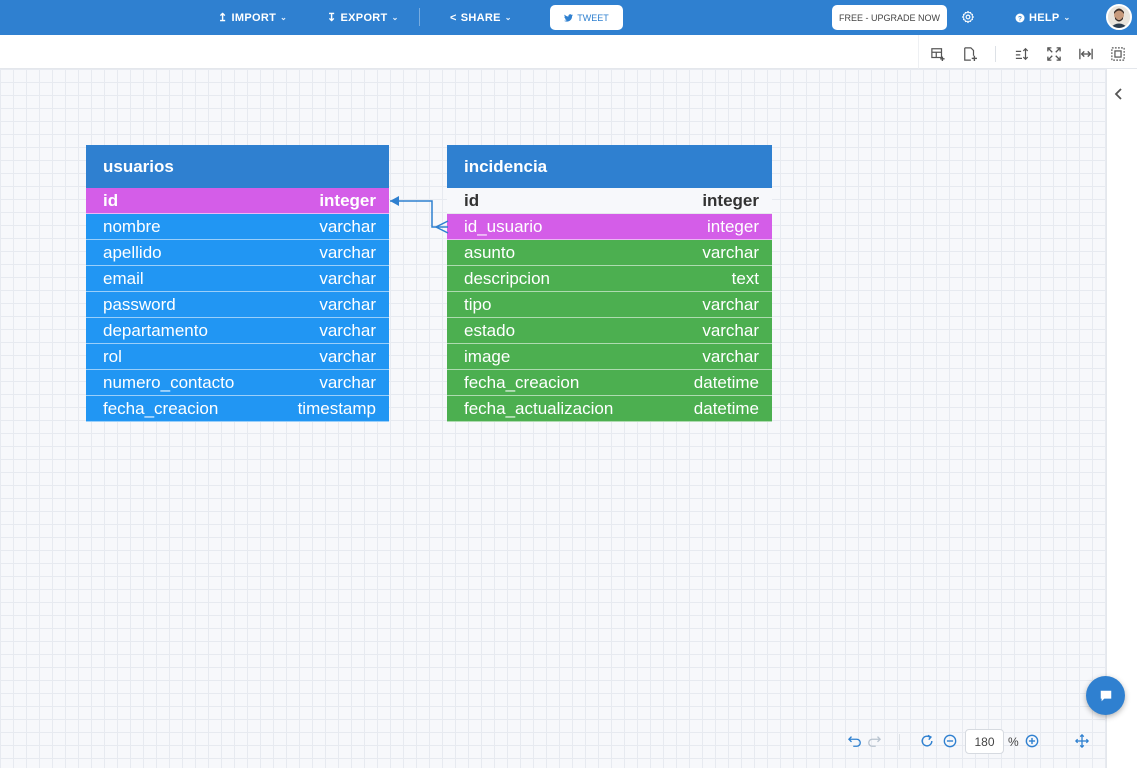  I want to click on redo-icon, so click(874, 741).